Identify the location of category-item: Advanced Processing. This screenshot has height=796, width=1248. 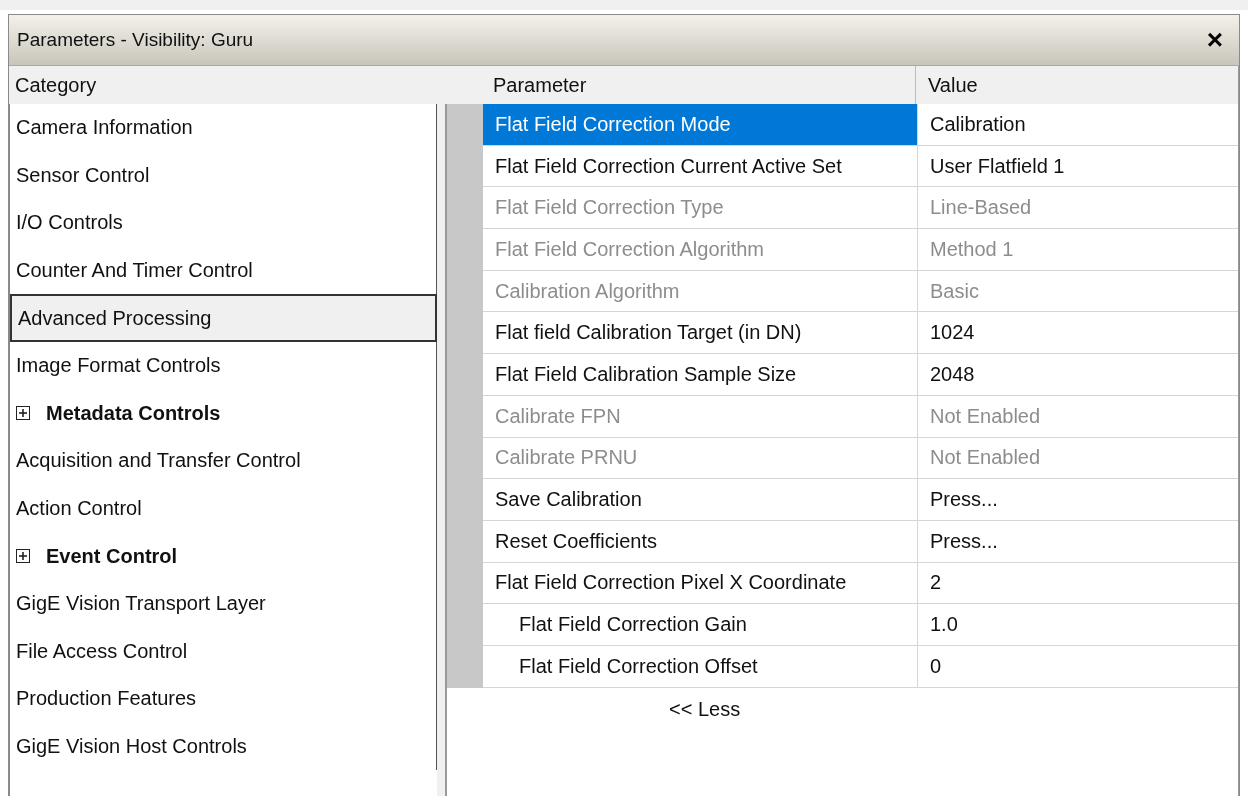
(223, 318).